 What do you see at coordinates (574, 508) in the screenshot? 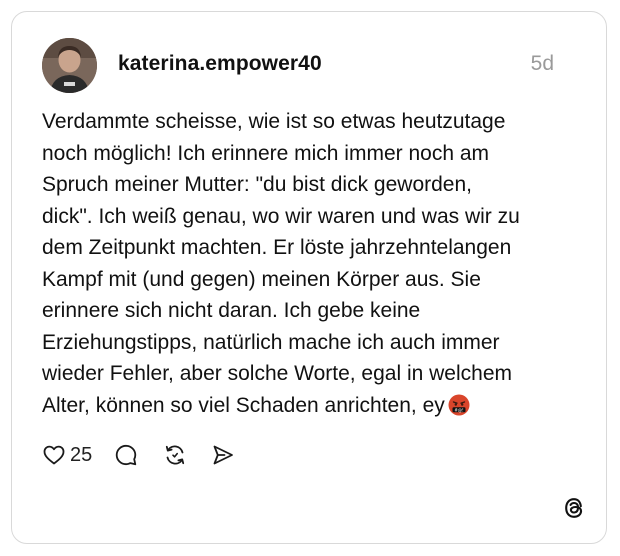
I see `threads-logo-icon` at bounding box center [574, 508].